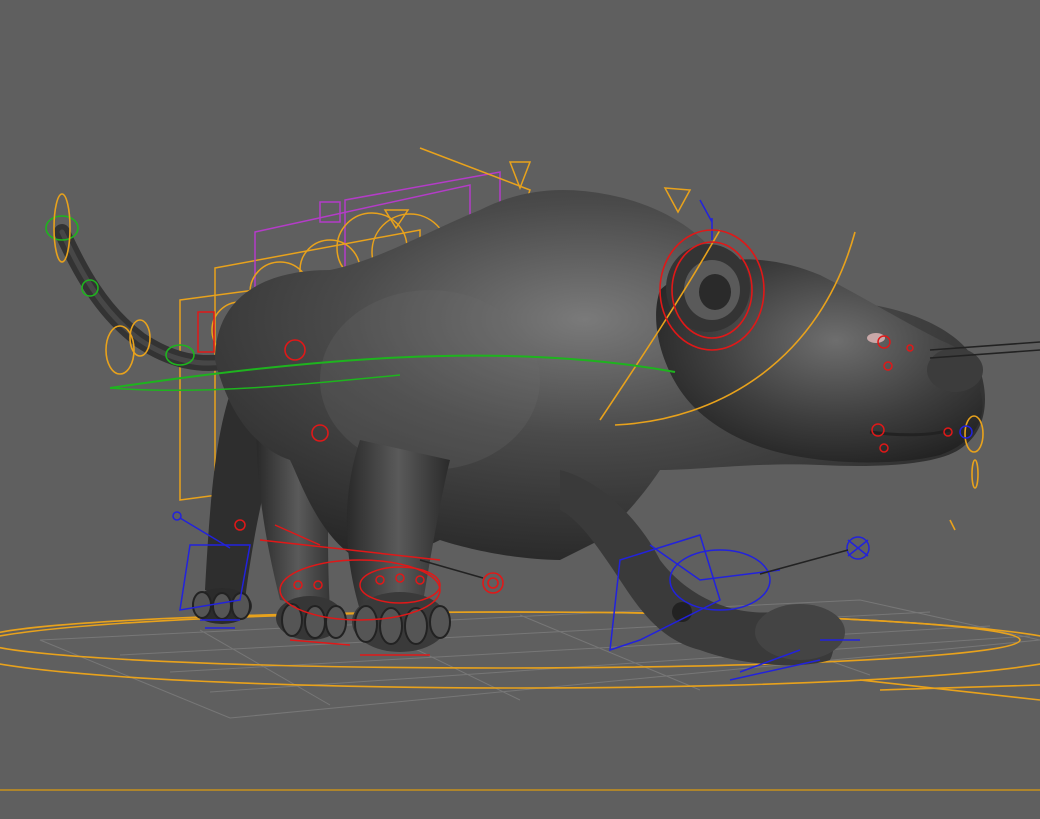  What do you see at coordinates (520, 656) in the screenshot?
I see `world-control` at bounding box center [520, 656].